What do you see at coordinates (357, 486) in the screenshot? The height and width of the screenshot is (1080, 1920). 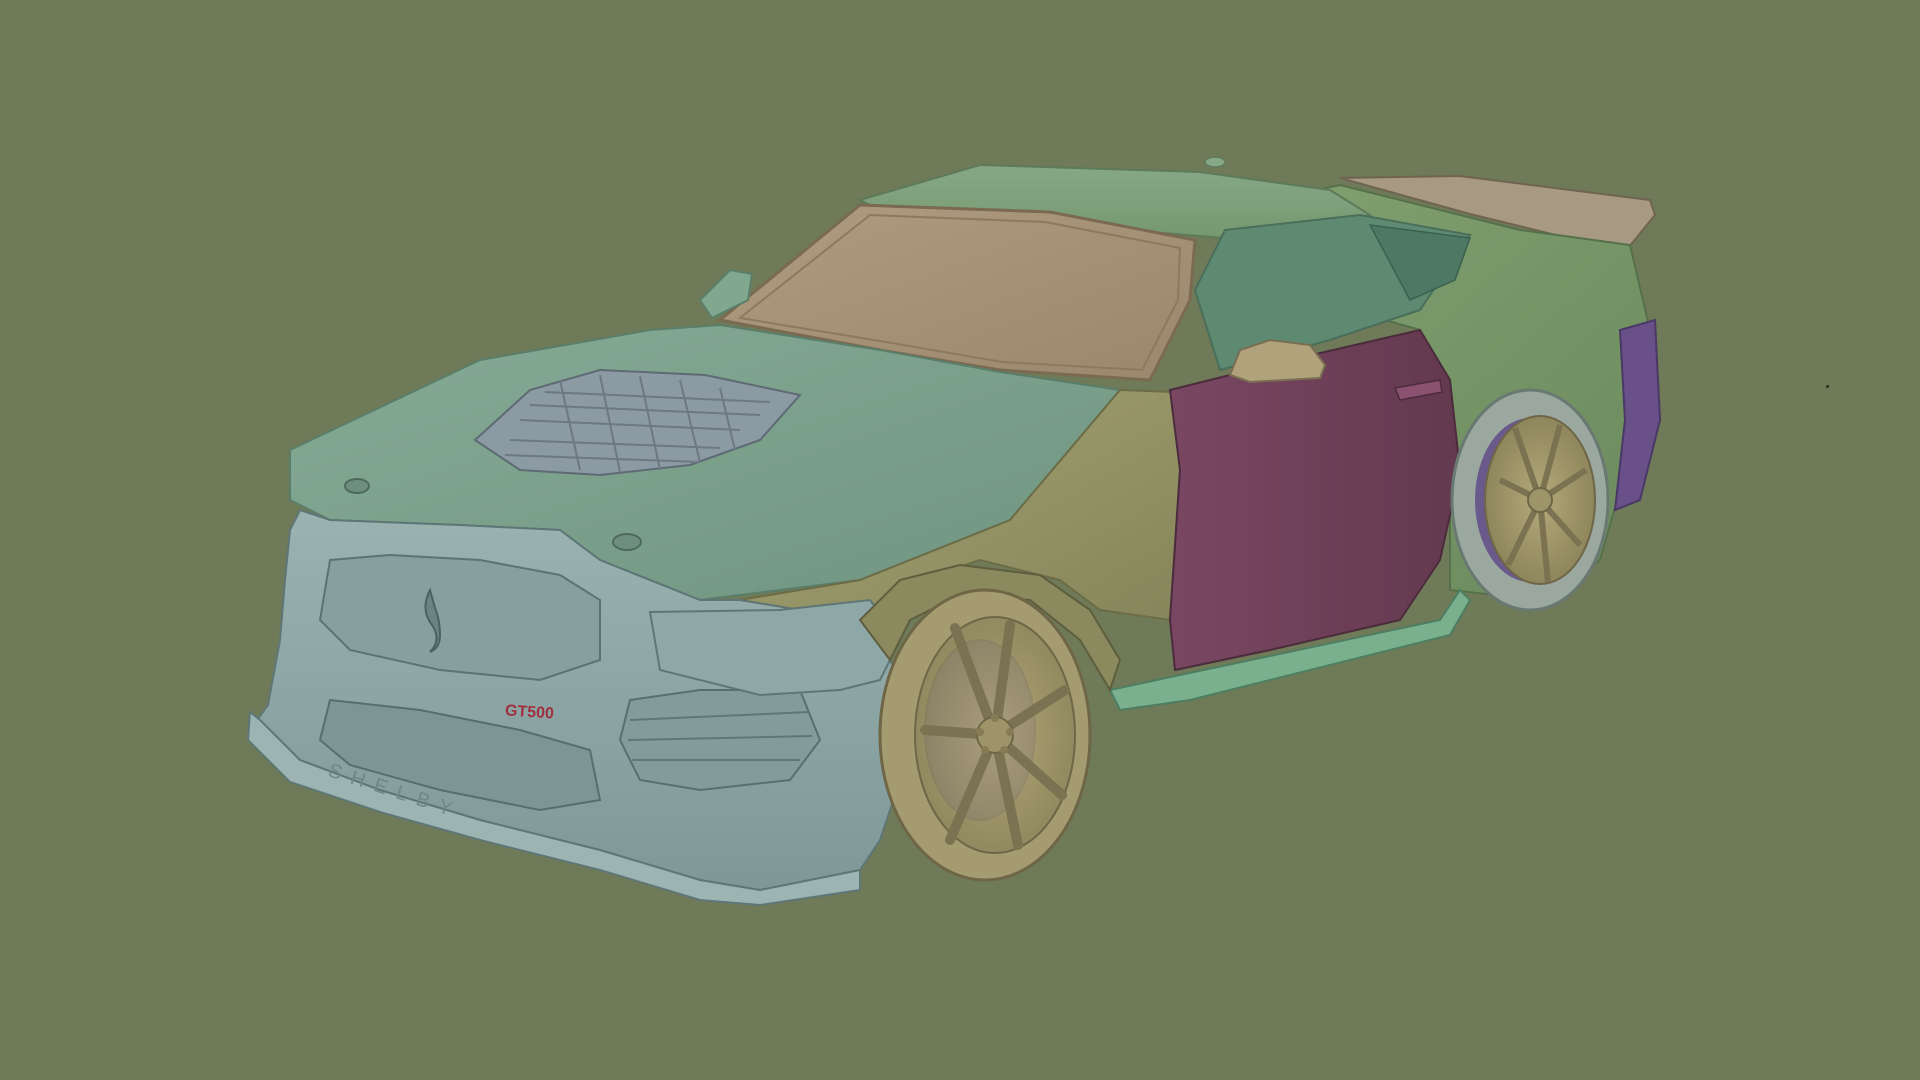 I see `washer-nozzle-left` at bounding box center [357, 486].